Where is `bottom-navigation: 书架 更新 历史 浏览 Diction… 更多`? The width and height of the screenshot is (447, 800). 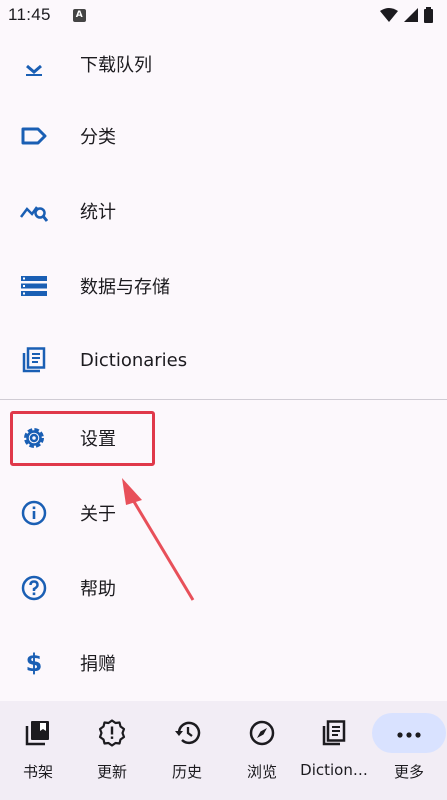
bottom-navigation: 书架 更新 历史 浏览 Diction… 更多 is located at coordinates (223, 750).